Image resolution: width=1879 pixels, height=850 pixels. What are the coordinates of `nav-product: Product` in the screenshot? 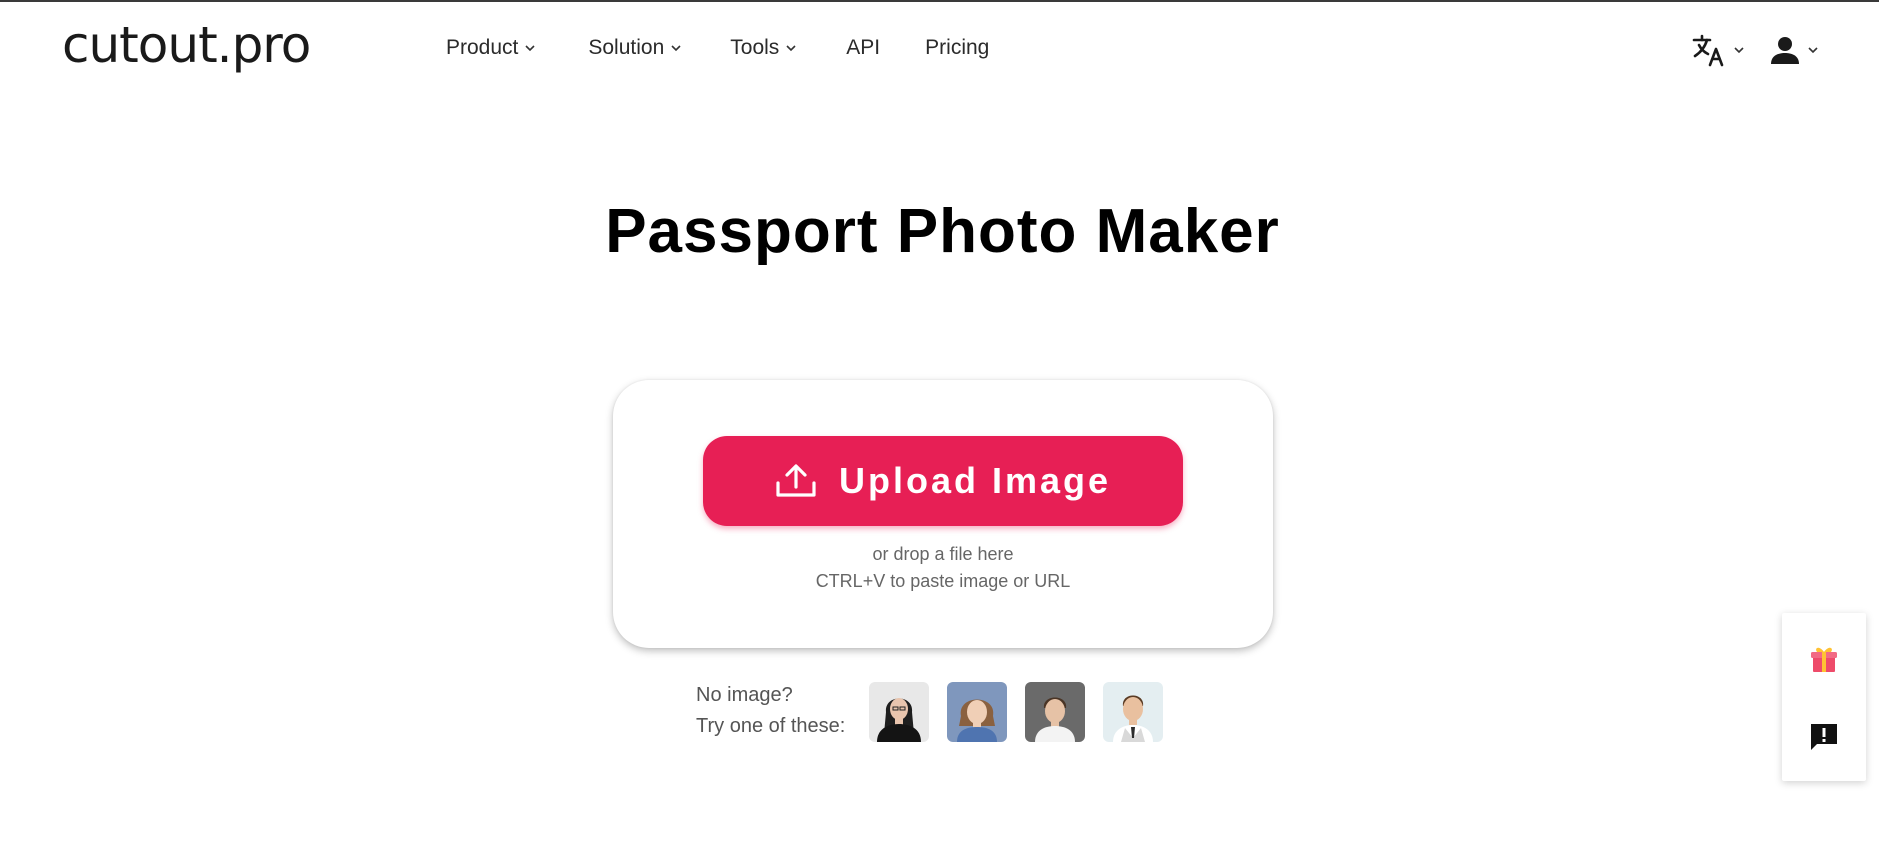 It's located at (491, 48).